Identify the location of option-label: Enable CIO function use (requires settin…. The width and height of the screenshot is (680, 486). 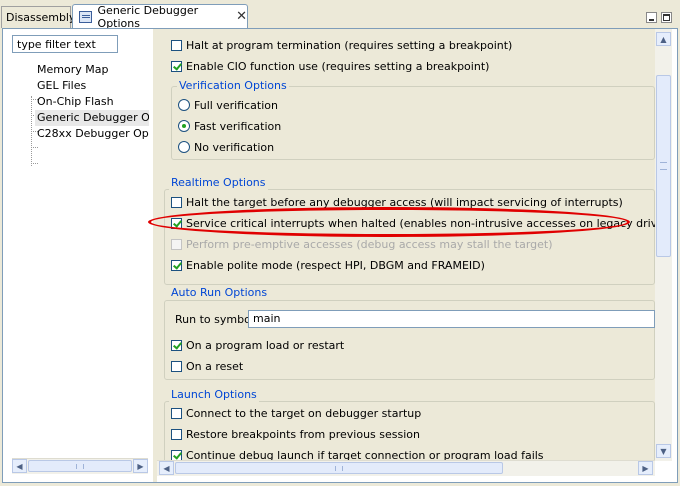
(338, 66).